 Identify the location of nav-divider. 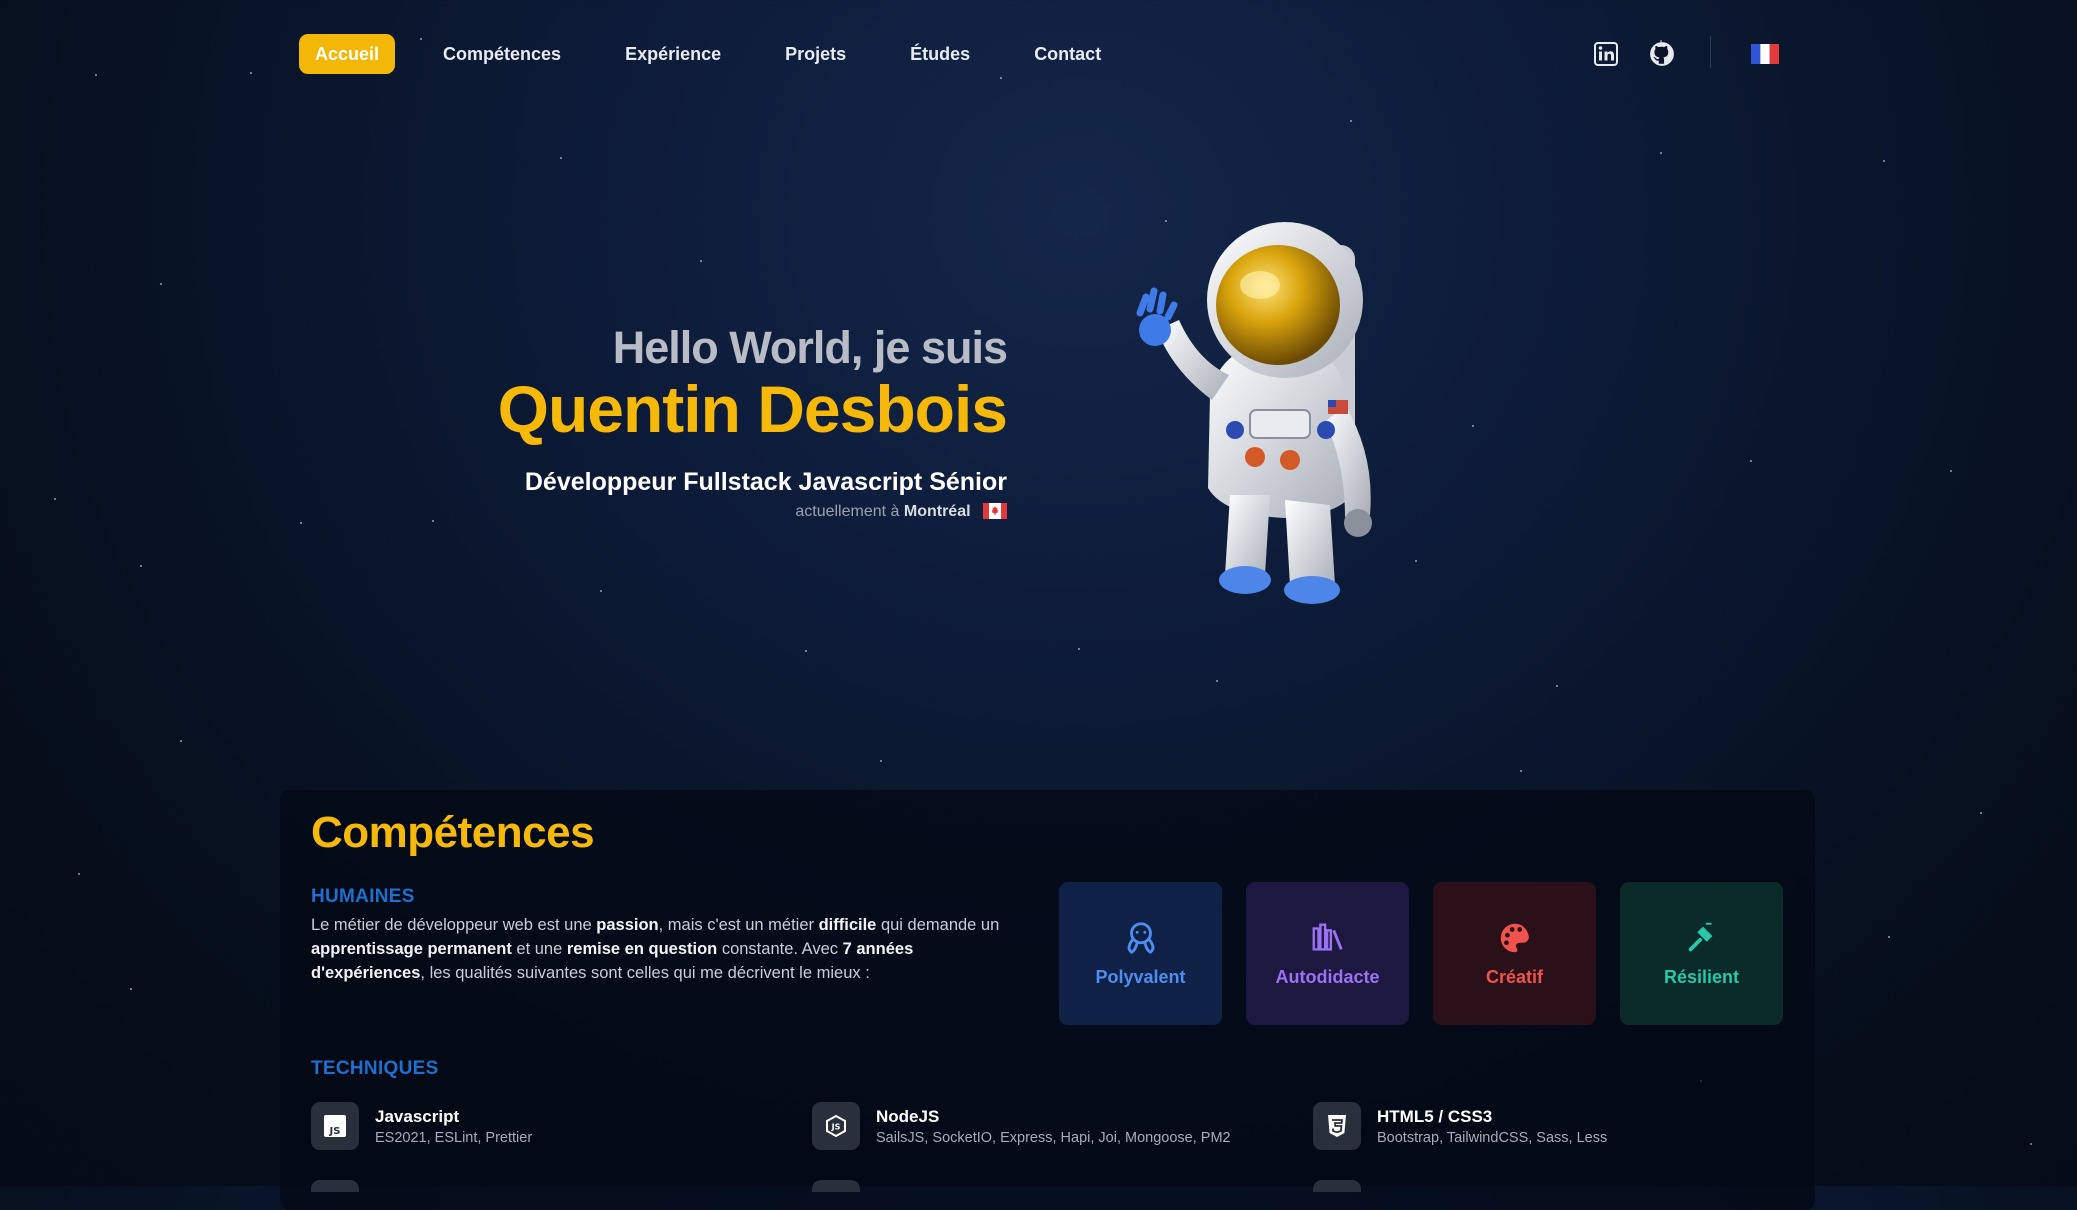
(1710, 52).